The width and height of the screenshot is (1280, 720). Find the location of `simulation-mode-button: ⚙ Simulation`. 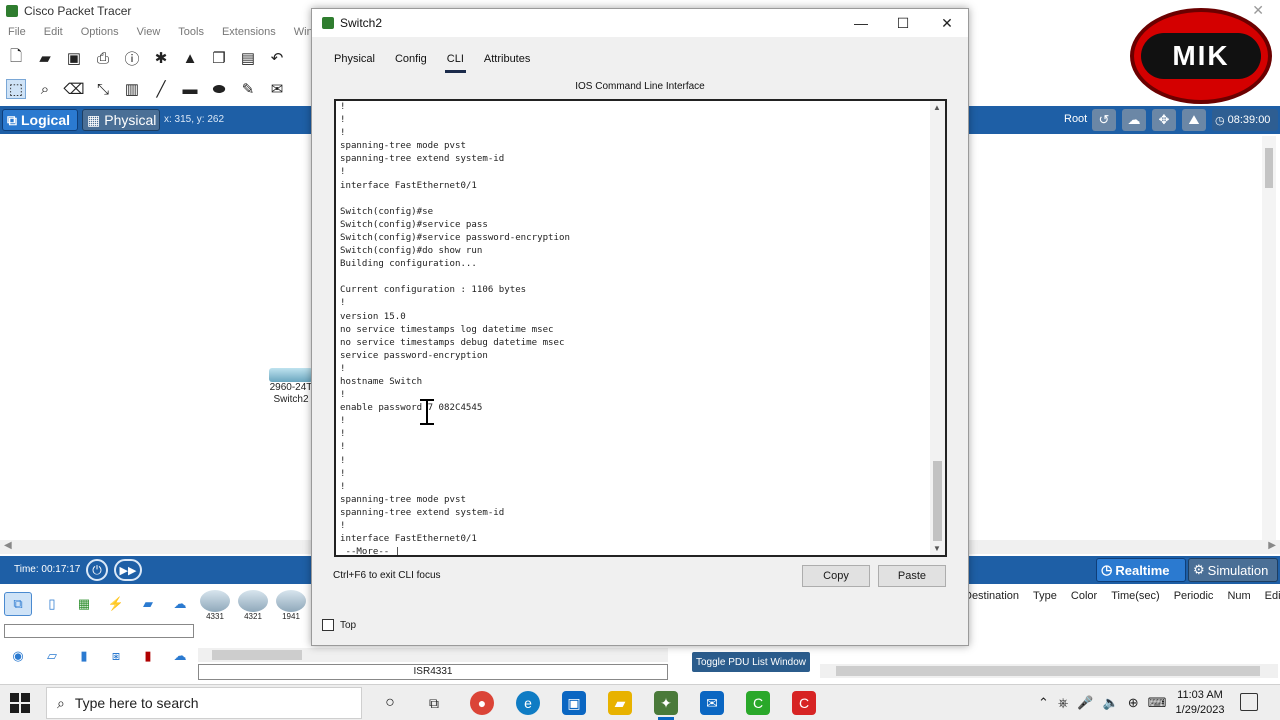

simulation-mode-button: ⚙ Simulation is located at coordinates (1233, 570).